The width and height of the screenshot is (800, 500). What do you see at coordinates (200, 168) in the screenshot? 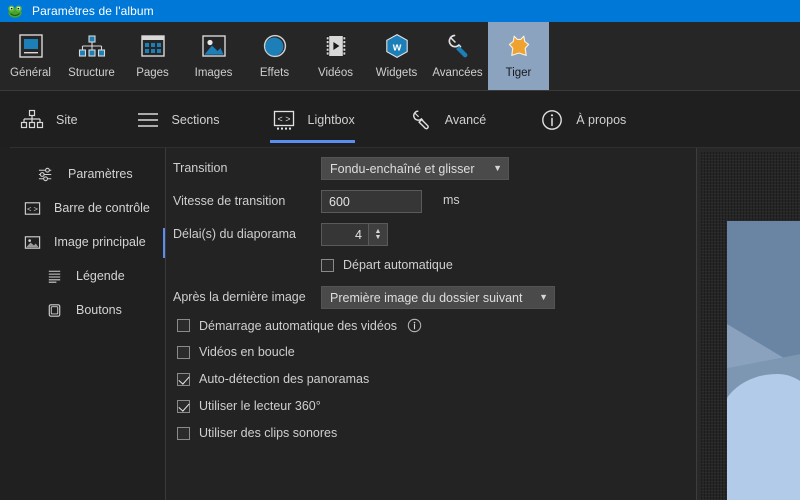
I see `transition-label: Transition` at bounding box center [200, 168].